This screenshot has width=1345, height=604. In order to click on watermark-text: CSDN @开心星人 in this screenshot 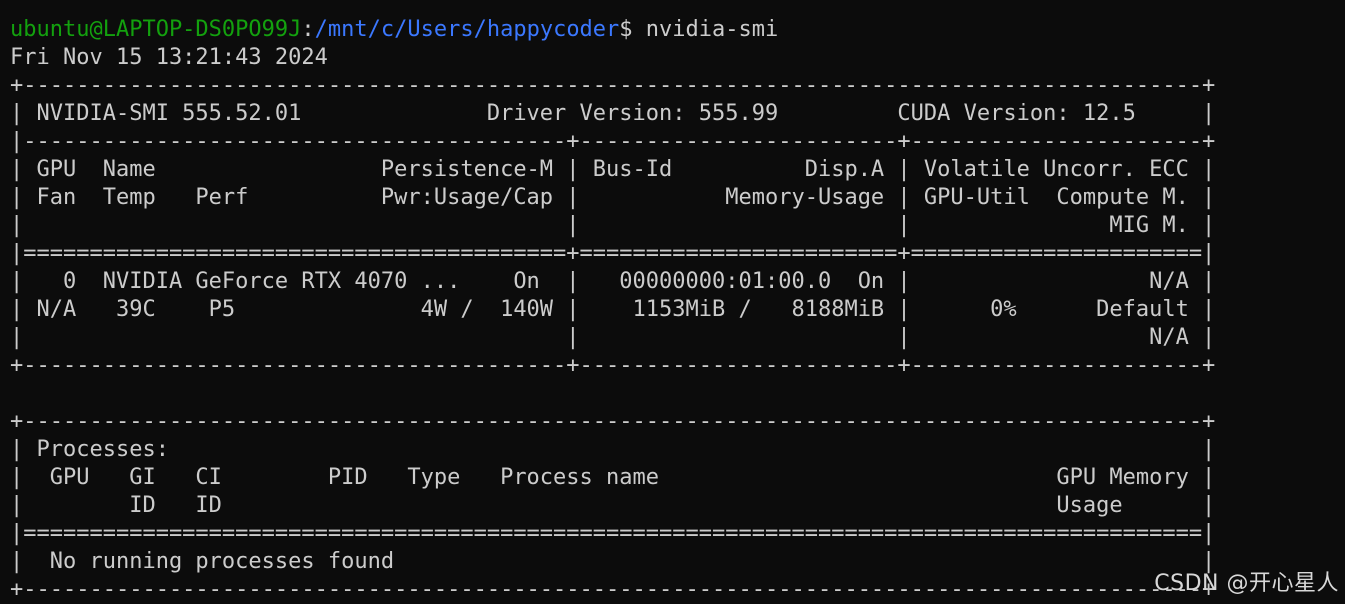, I will do `click(1246, 583)`.